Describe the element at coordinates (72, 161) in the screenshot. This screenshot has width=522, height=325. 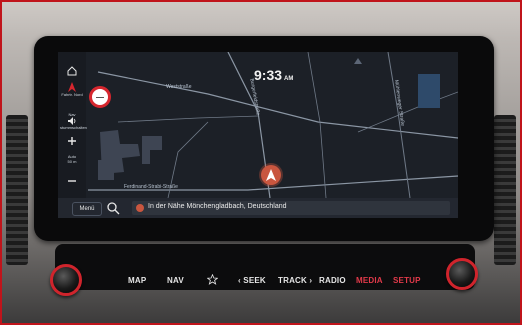
I see `zoom-scale-label: 50 m` at that location.